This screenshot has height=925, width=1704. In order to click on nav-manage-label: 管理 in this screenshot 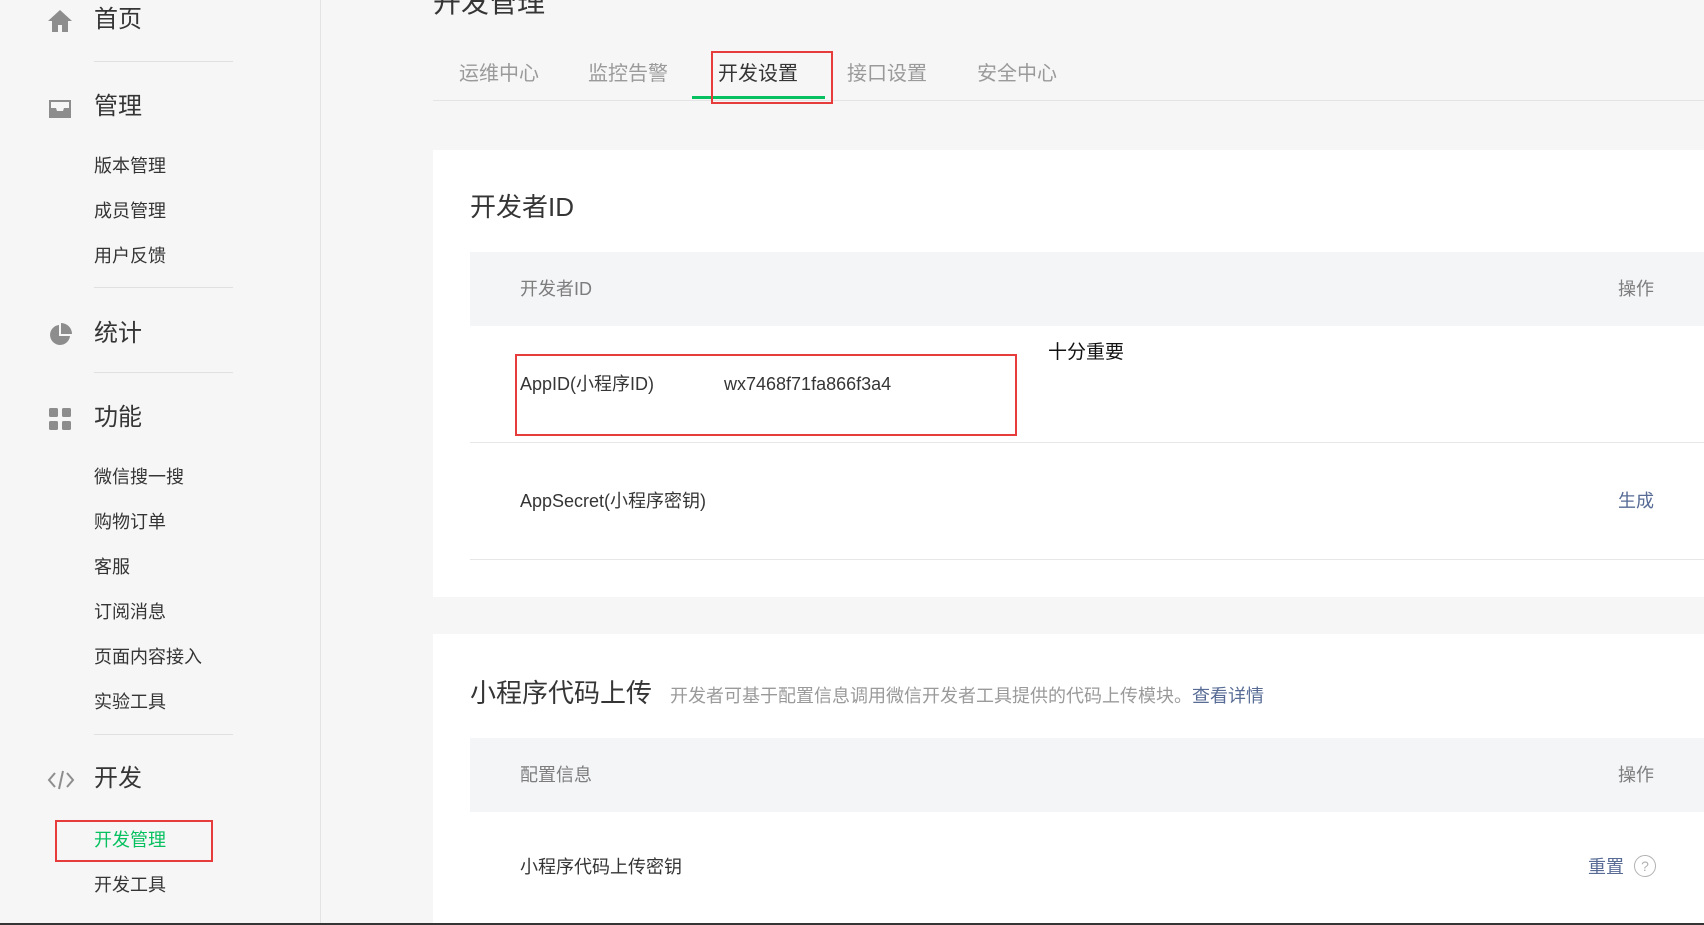, I will do `click(118, 106)`.